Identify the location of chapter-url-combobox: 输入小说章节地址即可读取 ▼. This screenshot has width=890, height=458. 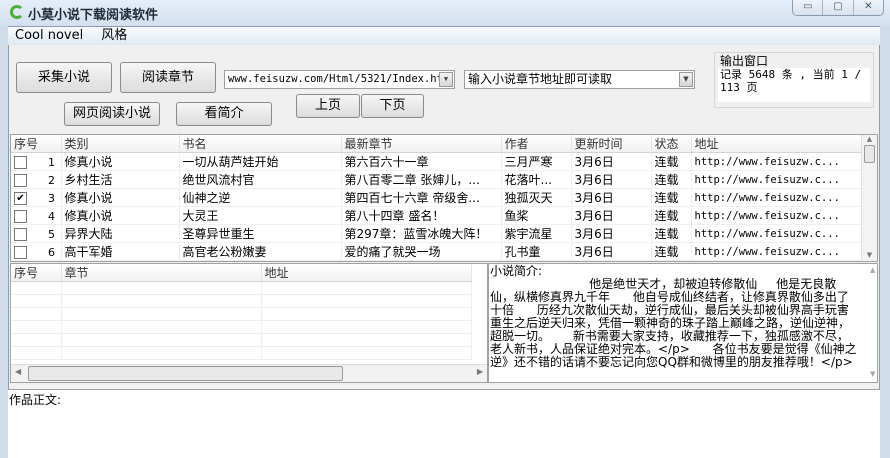
(579, 79).